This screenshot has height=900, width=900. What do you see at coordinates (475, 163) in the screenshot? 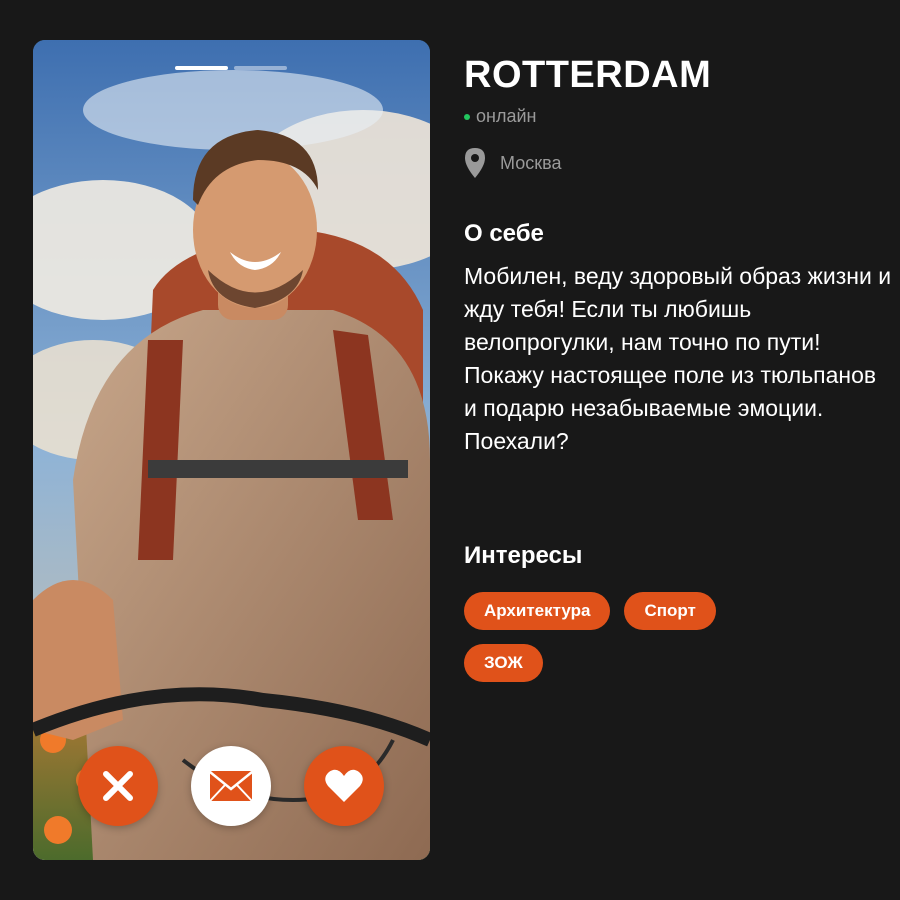
I see `location-pin-icon` at bounding box center [475, 163].